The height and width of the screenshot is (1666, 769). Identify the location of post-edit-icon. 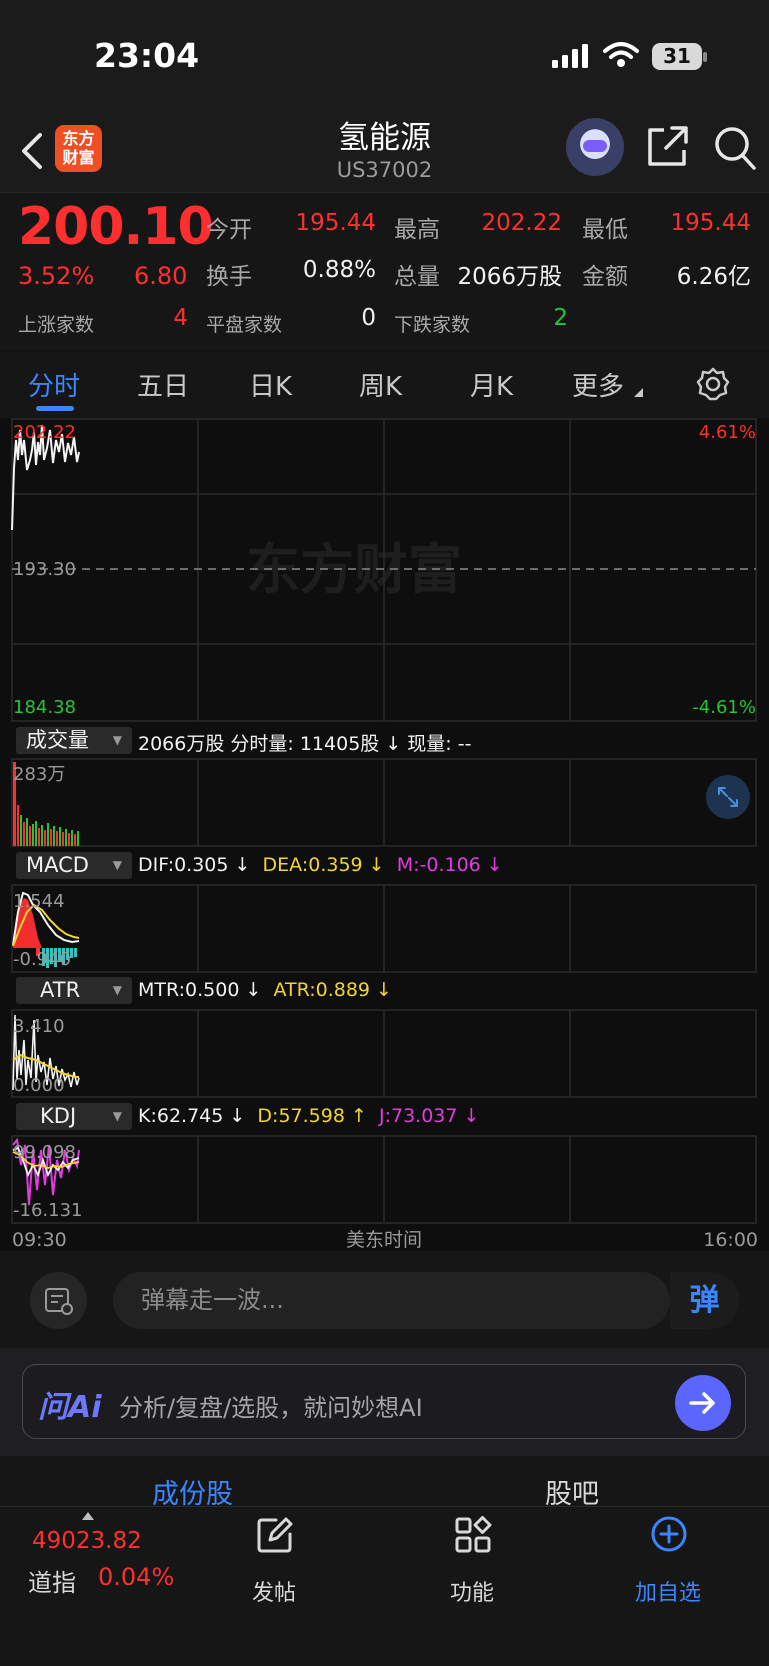
(275, 1535).